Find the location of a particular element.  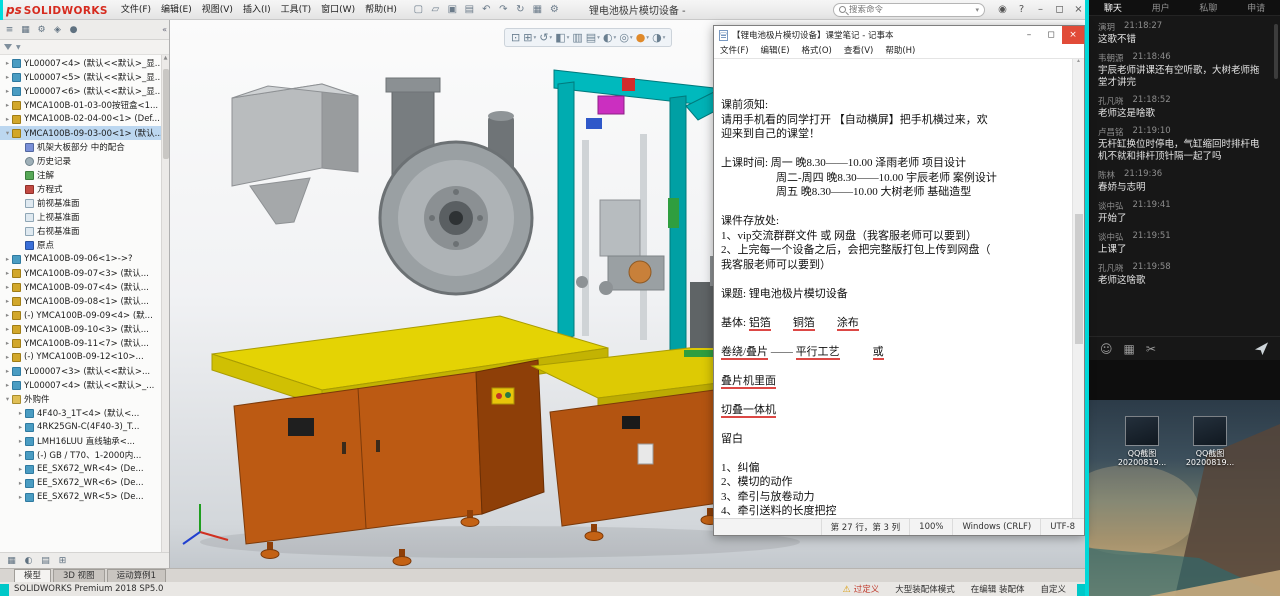

notepad-scroll-up-icon: ▲ is located at coordinates (1078, 61).